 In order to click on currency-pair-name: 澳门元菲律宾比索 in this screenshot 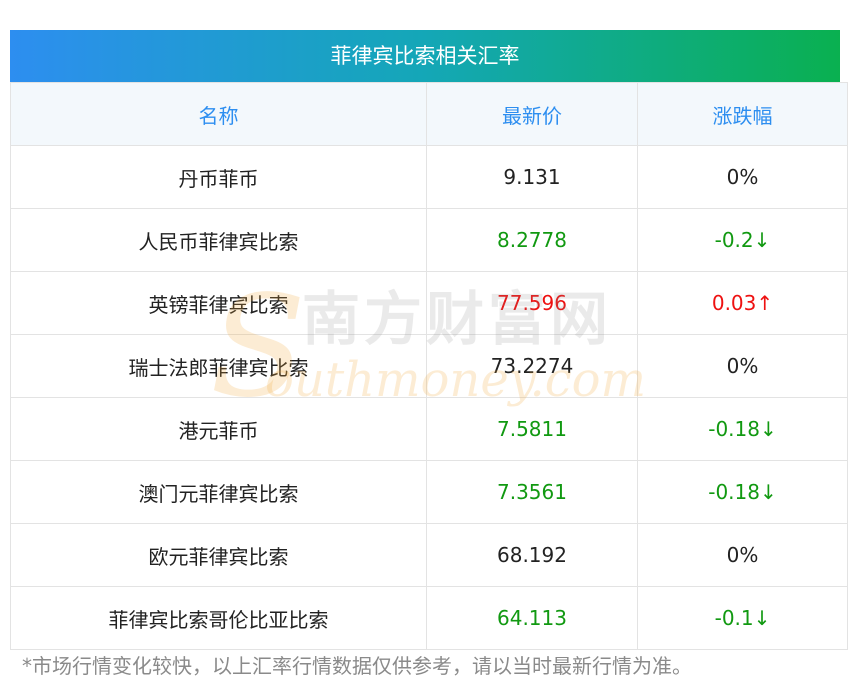, I will do `click(218, 492)`.